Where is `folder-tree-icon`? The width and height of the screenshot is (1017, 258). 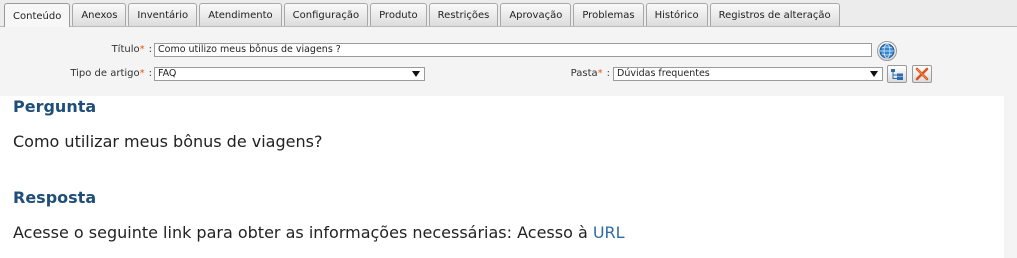
folder-tree-icon is located at coordinates (897, 74).